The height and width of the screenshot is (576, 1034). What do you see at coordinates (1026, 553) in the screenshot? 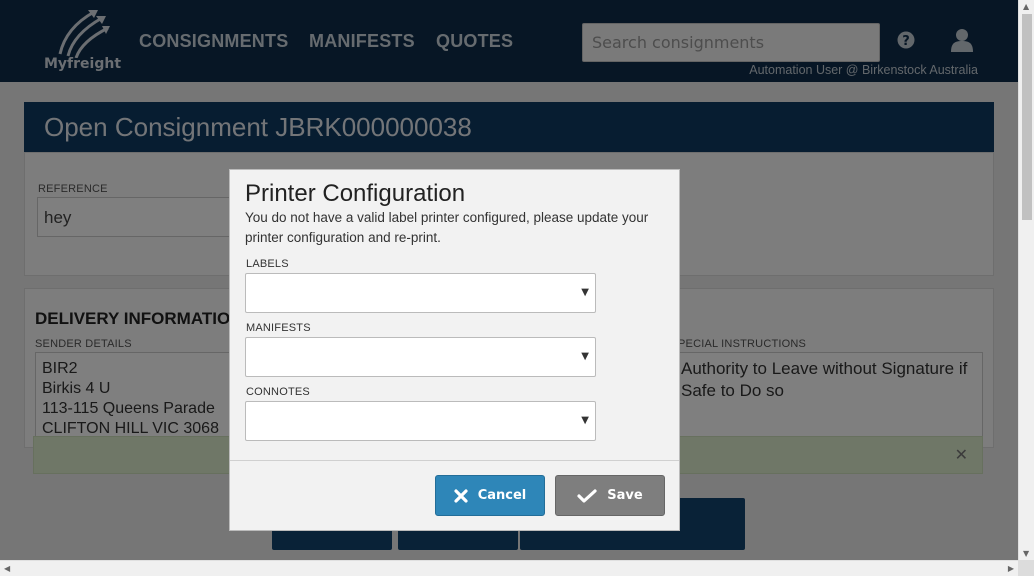
I see `scroll-down-icon: ▼` at bounding box center [1026, 553].